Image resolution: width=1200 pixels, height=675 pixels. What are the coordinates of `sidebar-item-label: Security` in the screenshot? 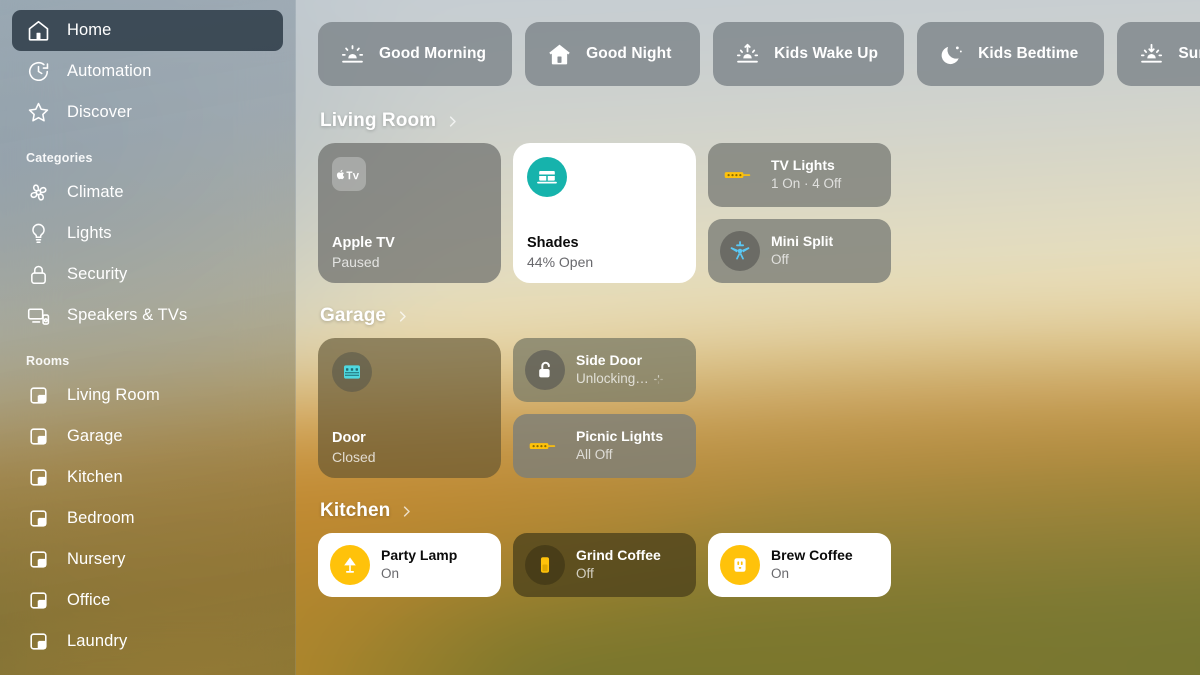 It's located at (97, 274).